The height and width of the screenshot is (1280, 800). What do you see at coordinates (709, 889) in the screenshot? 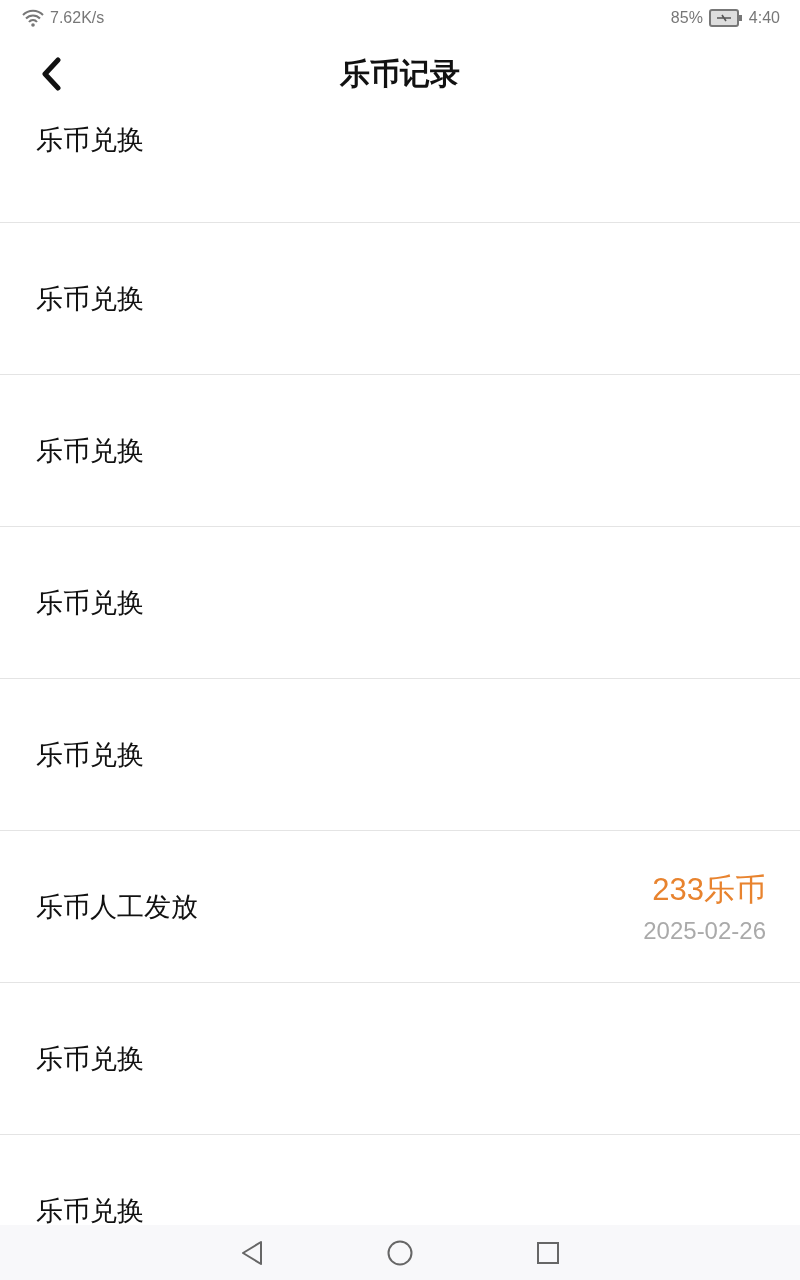
I see `record-amount: 233乐币` at bounding box center [709, 889].